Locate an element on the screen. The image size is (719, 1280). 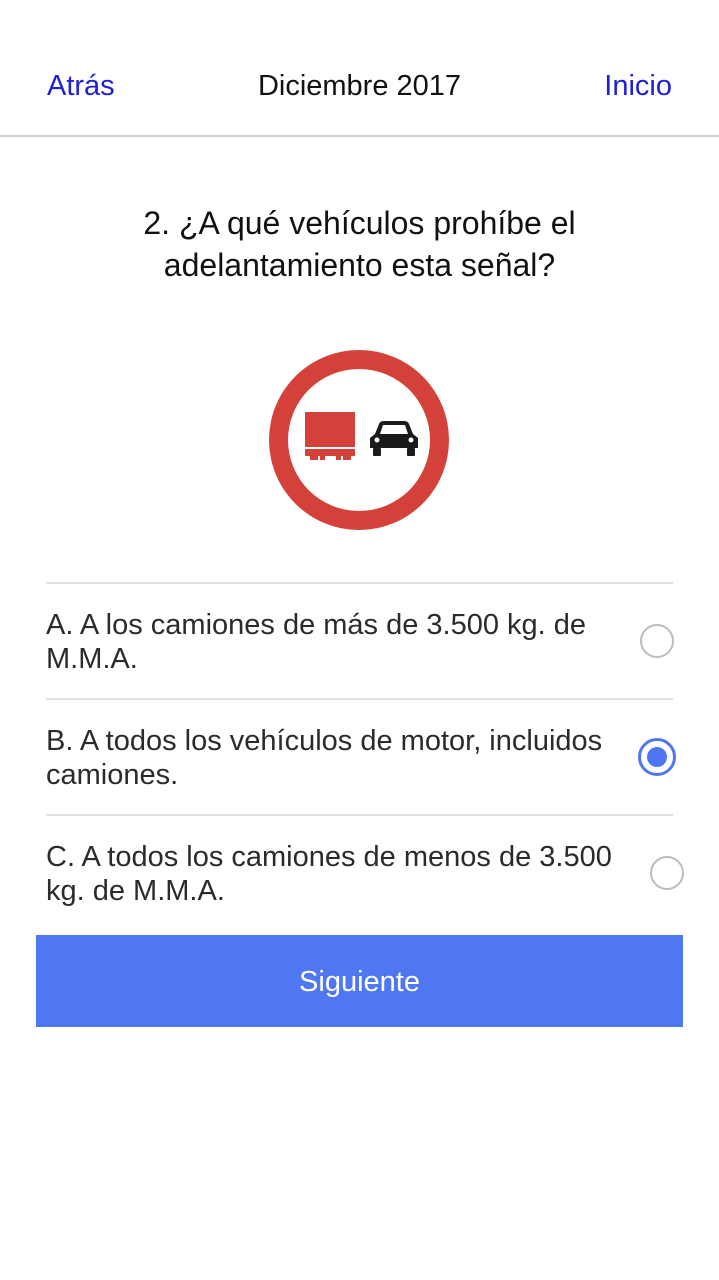
next-button: Siguiente is located at coordinates (359, 981).